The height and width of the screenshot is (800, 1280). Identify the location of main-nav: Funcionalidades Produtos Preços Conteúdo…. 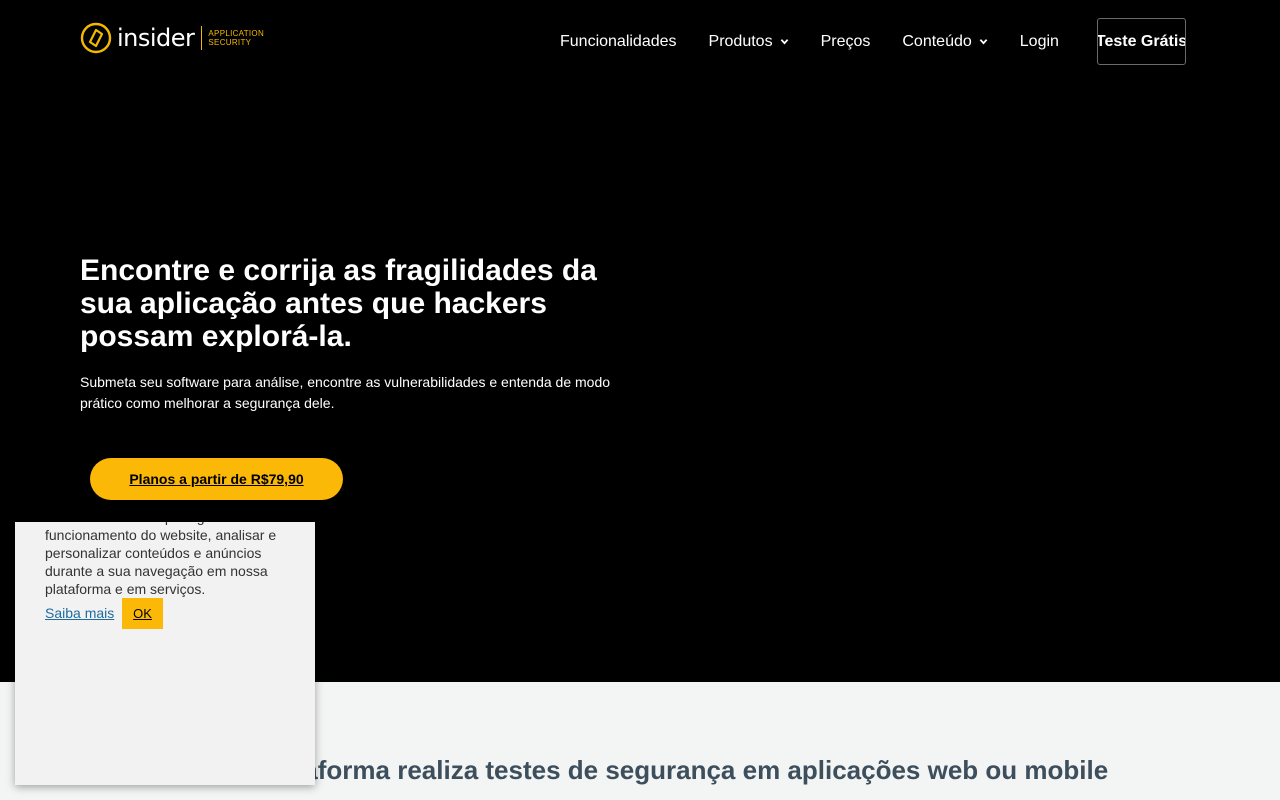
(809, 41).